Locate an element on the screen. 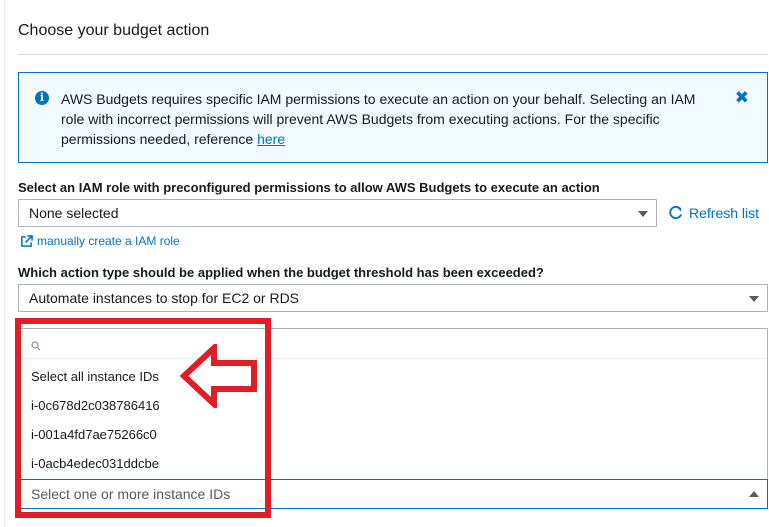 This screenshot has height=527, width=769. manual-create-role-link: manually create a IAM role is located at coordinates (100, 241).